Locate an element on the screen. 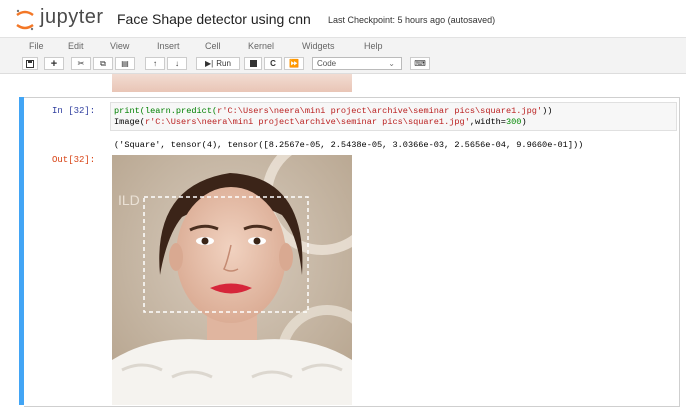 The height and width of the screenshot is (407, 686). move-down-button: ↓ is located at coordinates (177, 63).